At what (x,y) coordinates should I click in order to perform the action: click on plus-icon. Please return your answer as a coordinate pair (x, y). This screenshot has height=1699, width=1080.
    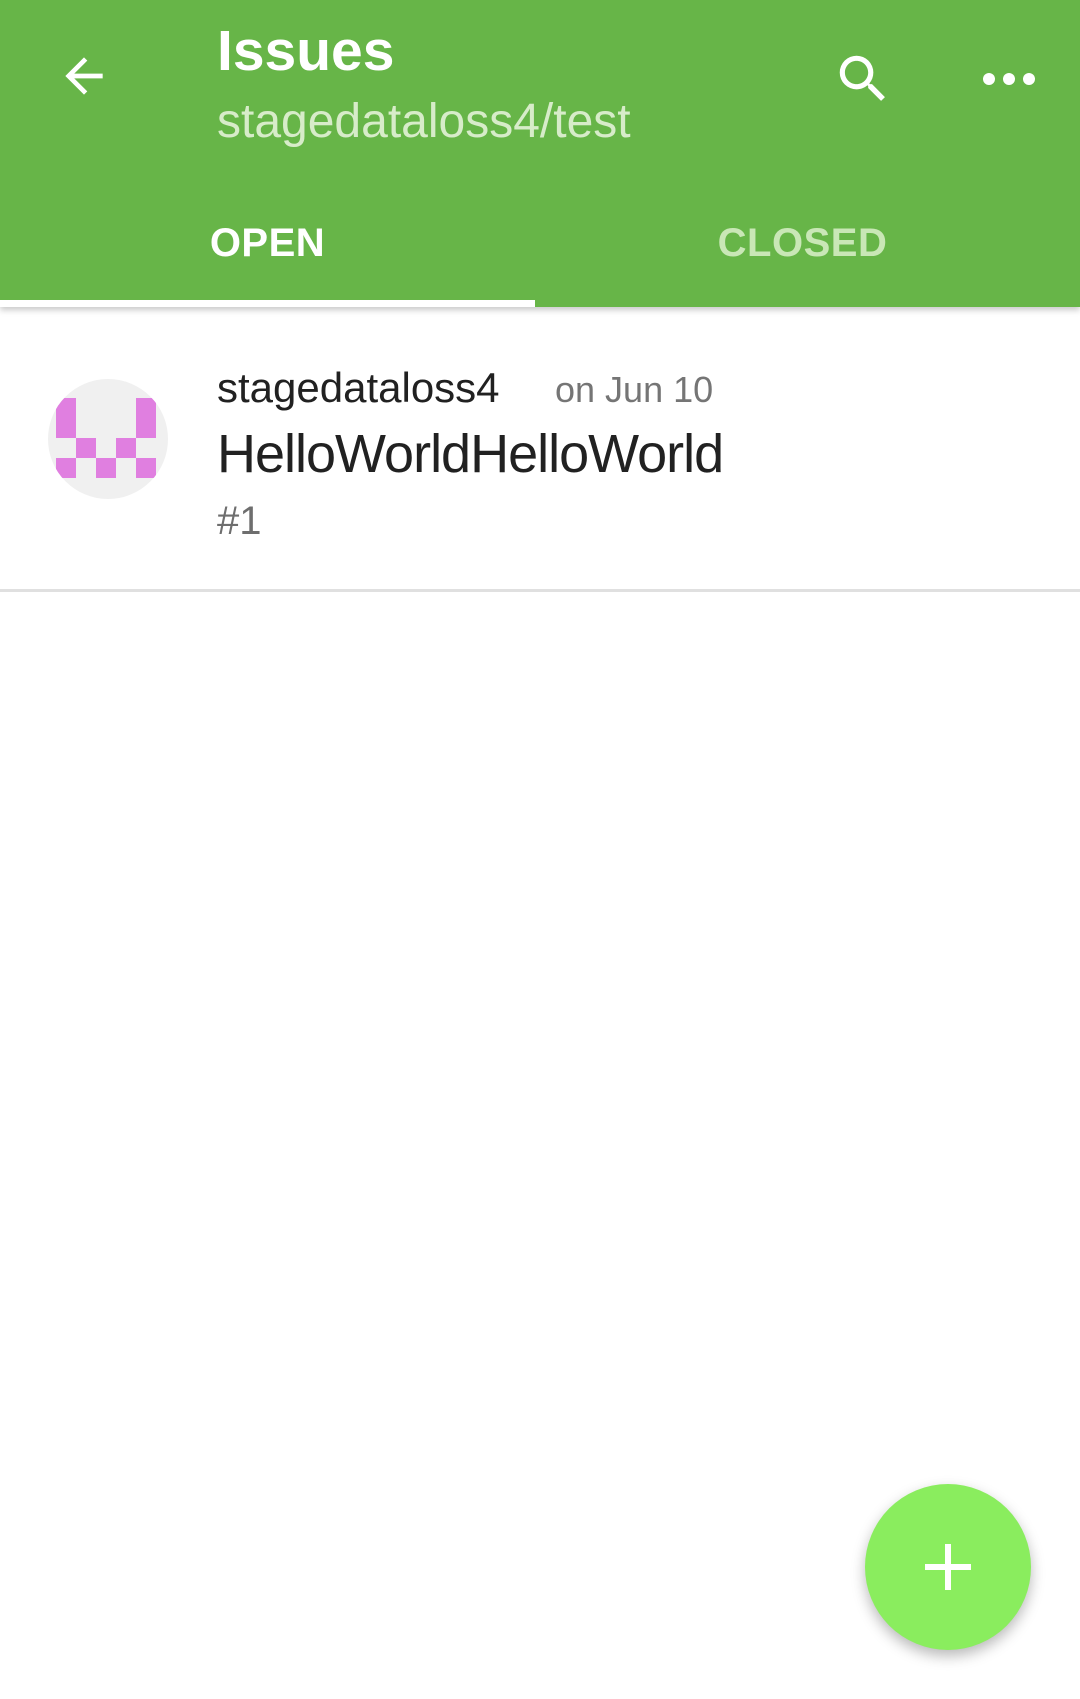
    Looking at the image, I should click on (948, 1567).